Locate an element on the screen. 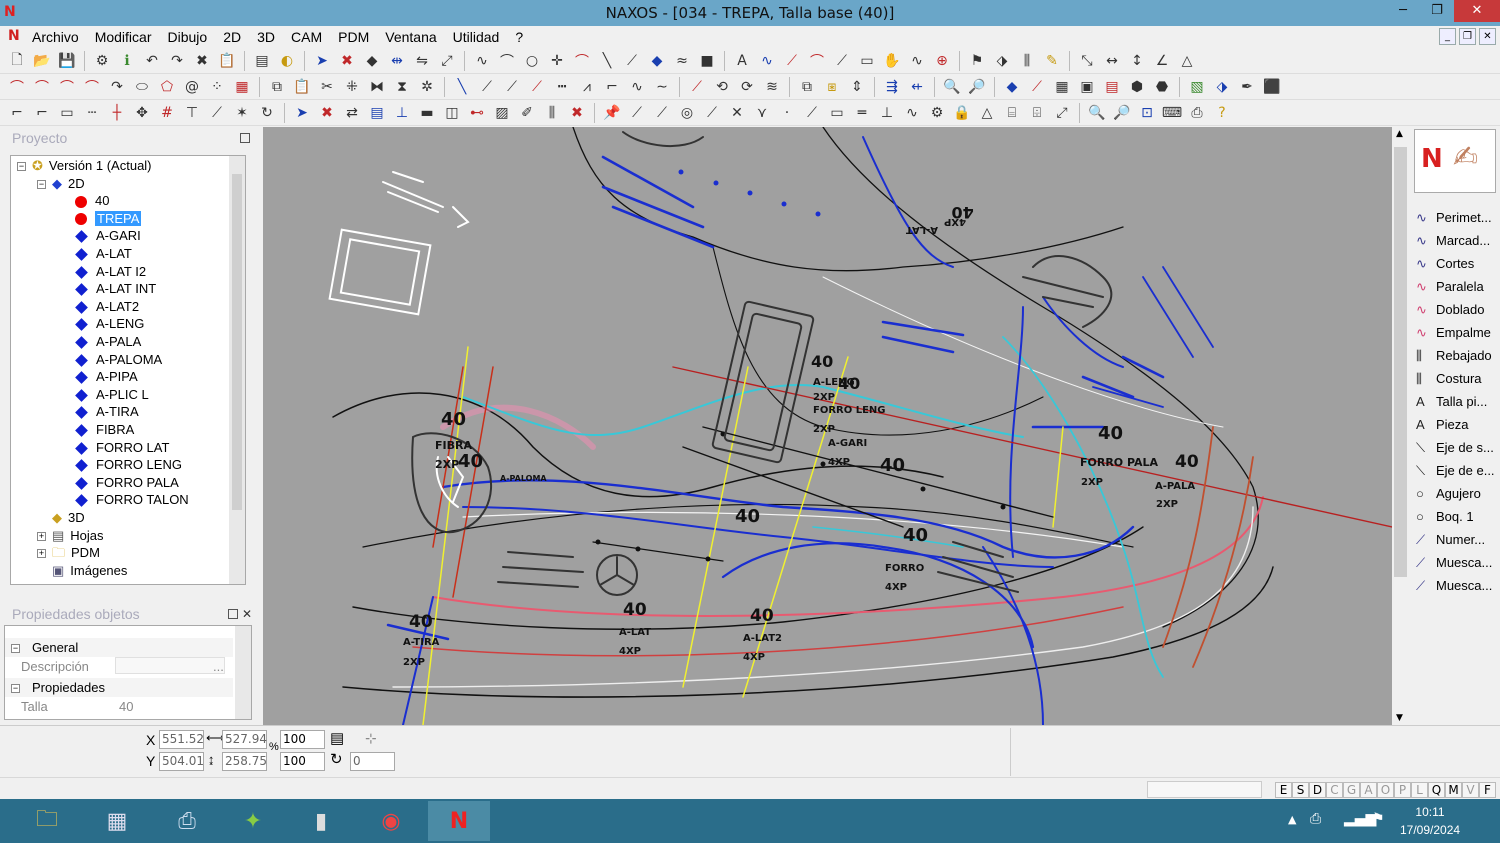 This screenshot has width=1500, height=843. star-icon: ✶ is located at coordinates (242, 113).